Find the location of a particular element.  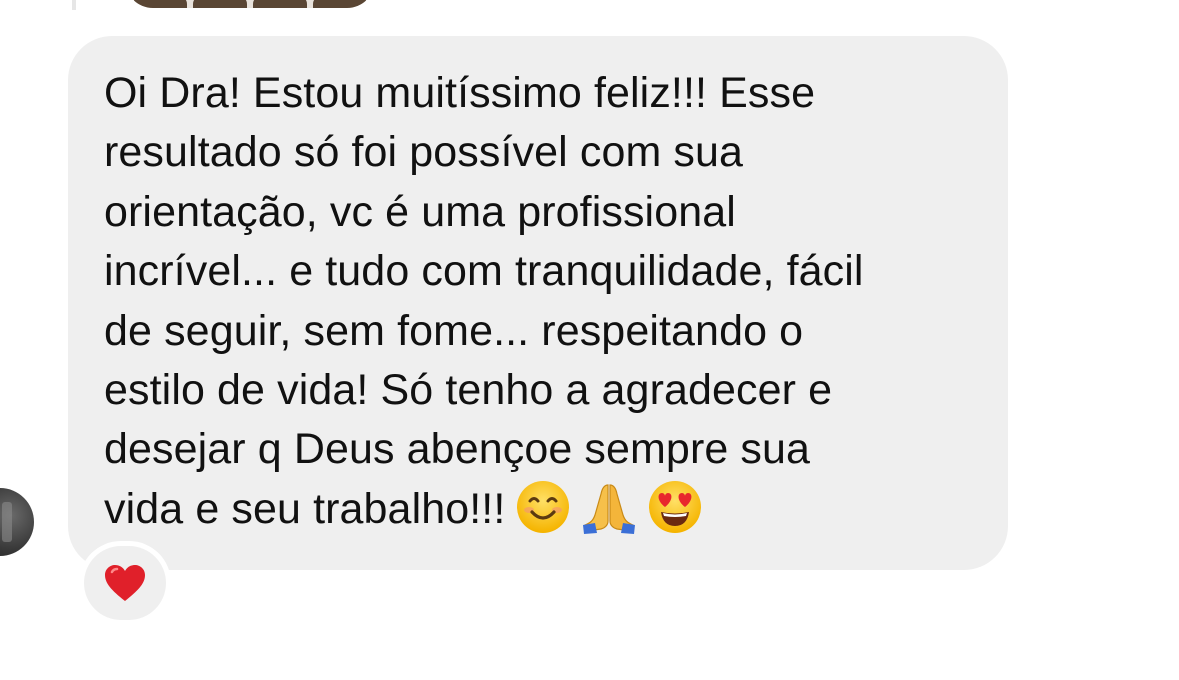

message-line: desejar q Deus abençoe sempre sua is located at coordinates (457, 449).